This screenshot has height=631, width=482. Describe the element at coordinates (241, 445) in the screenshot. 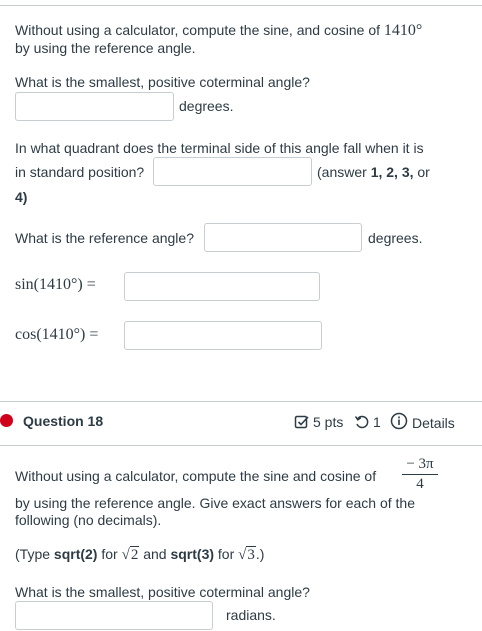

I see `q18-header-bottom-border` at that location.